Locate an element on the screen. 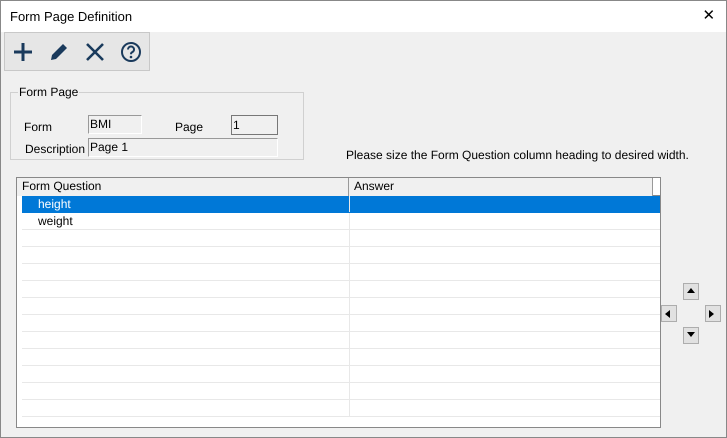 The height and width of the screenshot is (438, 727). column-header: Form Question is located at coordinates (183, 187).